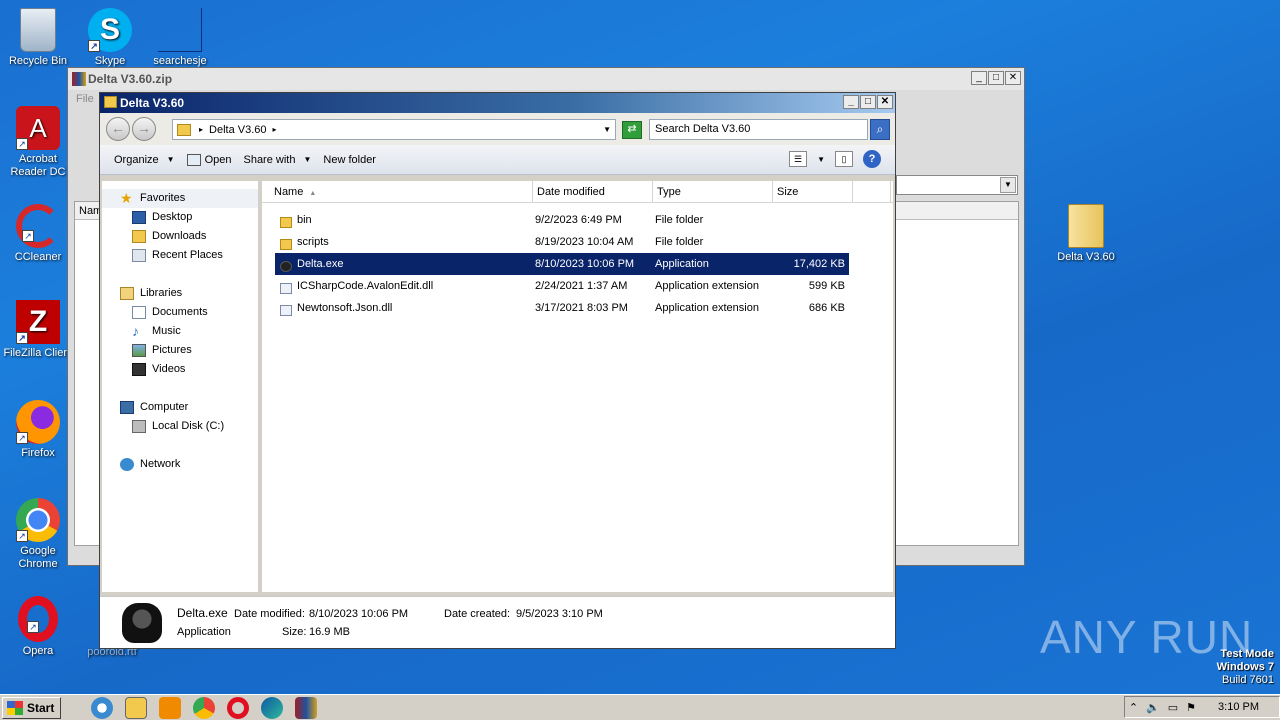 The width and height of the screenshot is (1280, 720). I want to click on opera-icon, so click(238, 707).